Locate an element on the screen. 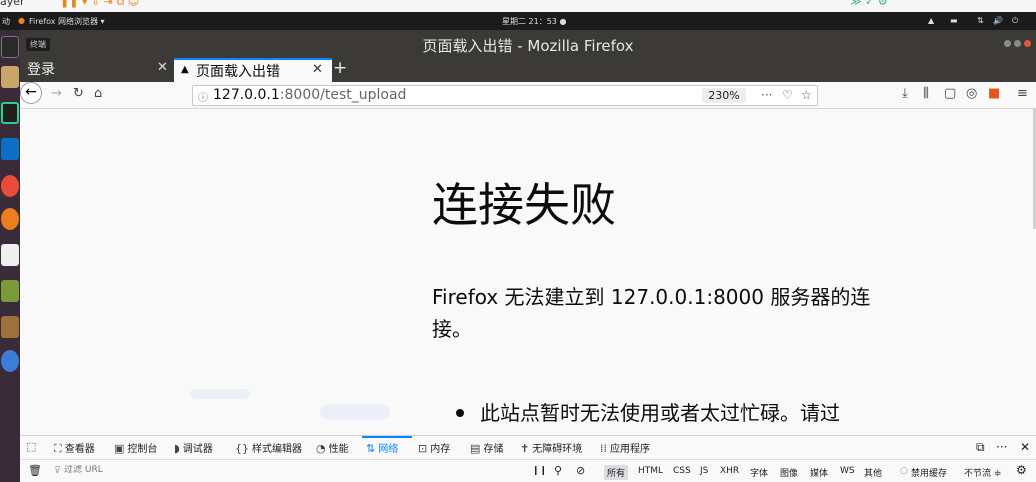  filter-other-button: 其他 is located at coordinates (873, 472).